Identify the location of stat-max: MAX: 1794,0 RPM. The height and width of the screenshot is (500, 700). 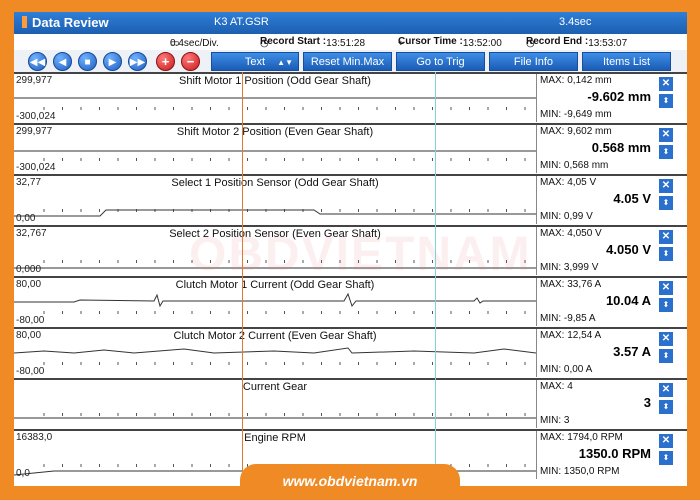
(581, 437).